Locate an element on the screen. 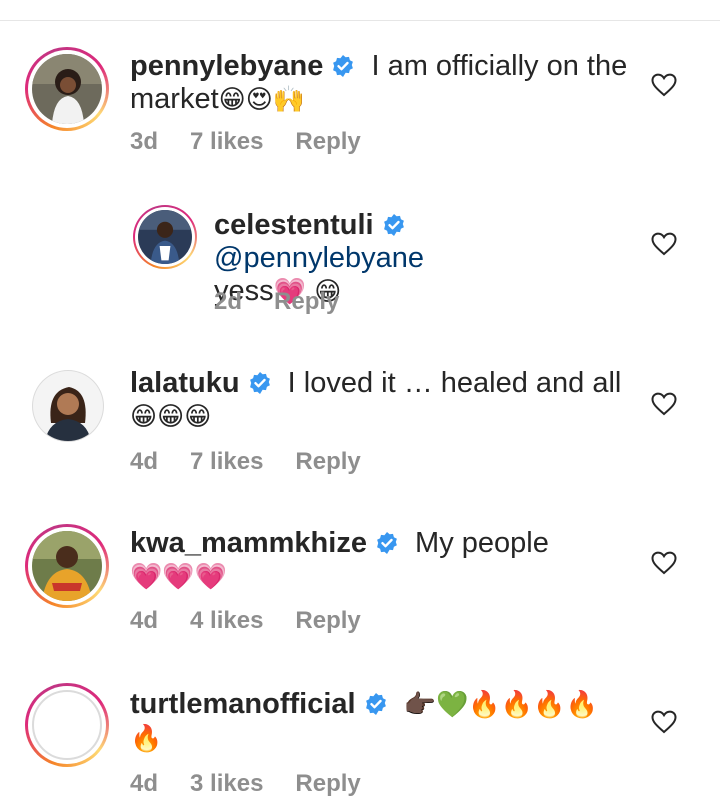 The image size is (720, 811). username: pennylebyane is located at coordinates (226, 66).